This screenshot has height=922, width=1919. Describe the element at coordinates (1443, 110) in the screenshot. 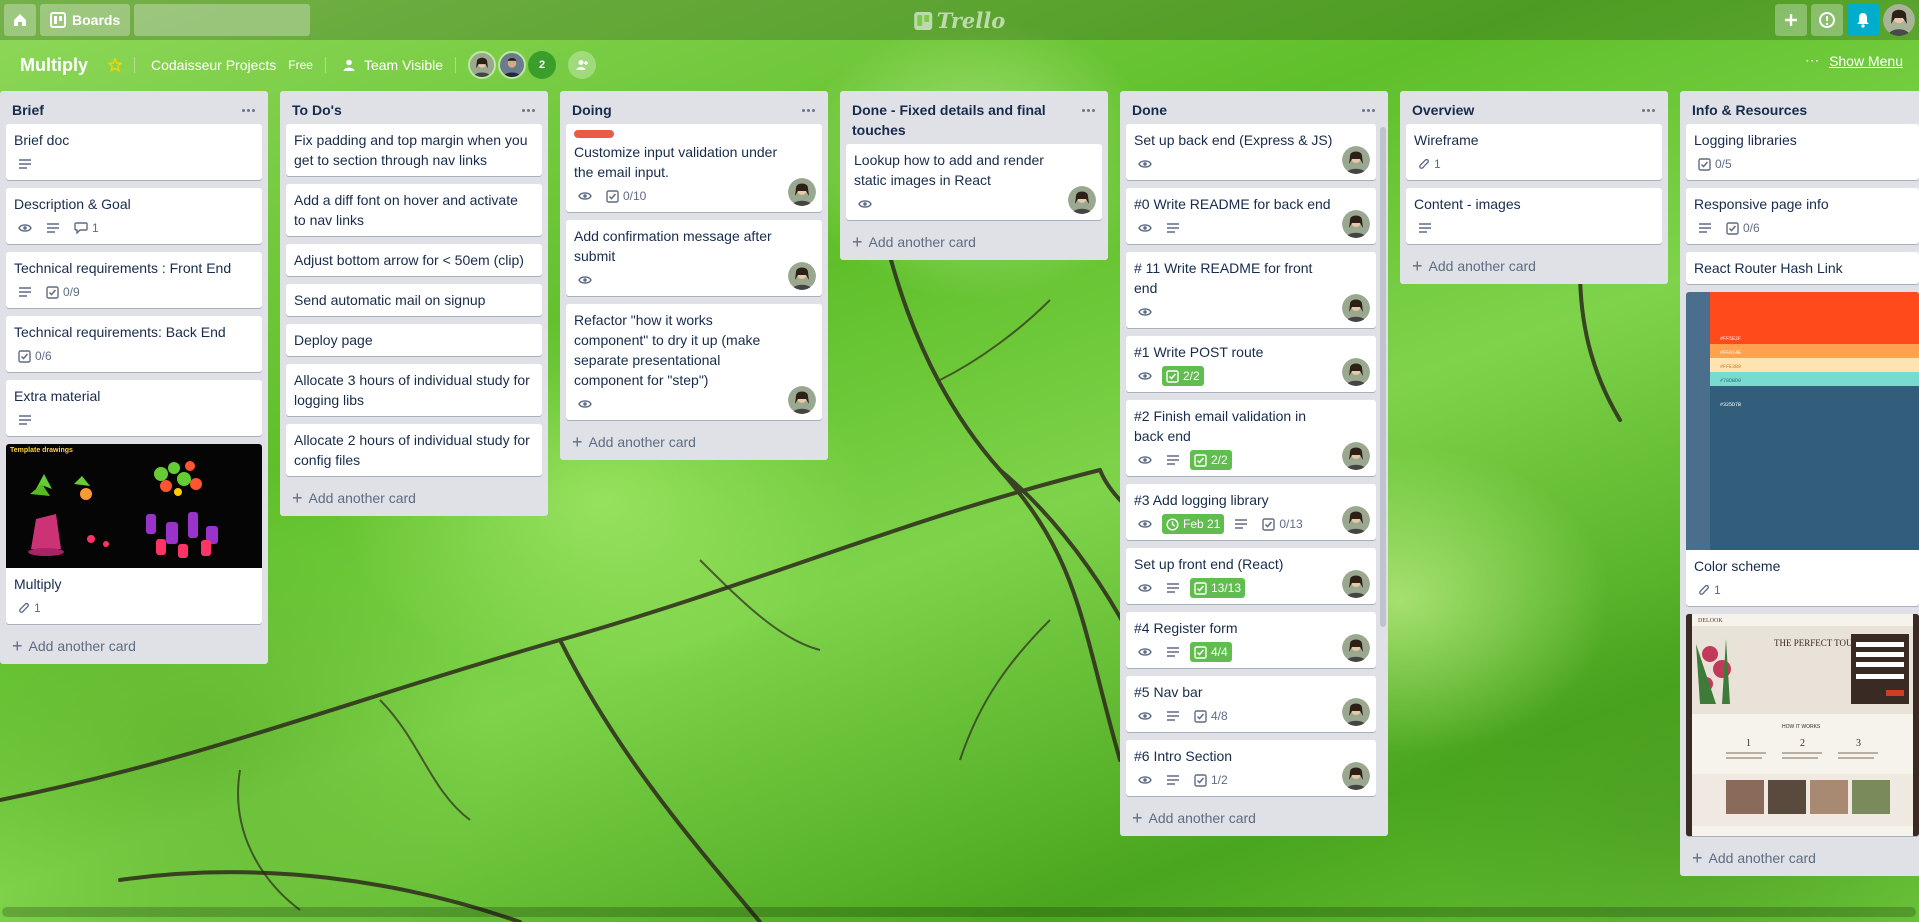

I see `list-title: Overview` at that location.